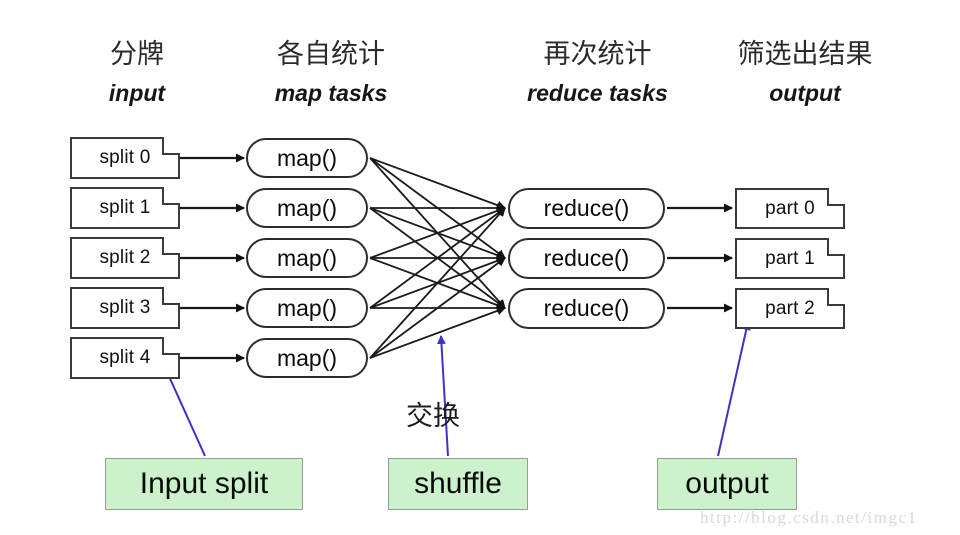 The image size is (960, 535). Describe the element at coordinates (700, 258) in the screenshot. I see `reduce-to-part-connectors` at that location.